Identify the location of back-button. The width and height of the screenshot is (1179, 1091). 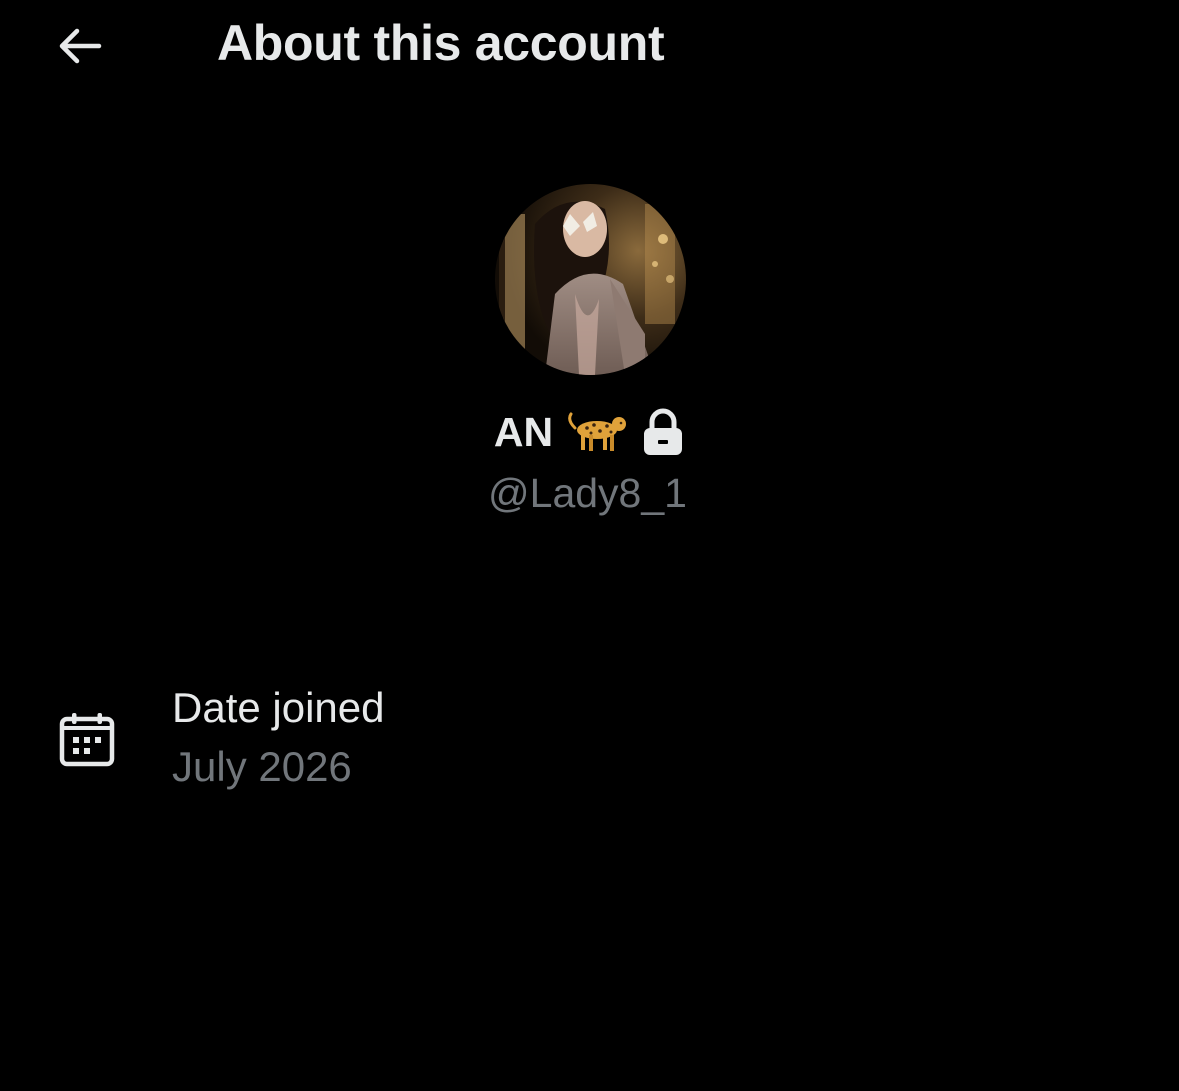
(79, 46).